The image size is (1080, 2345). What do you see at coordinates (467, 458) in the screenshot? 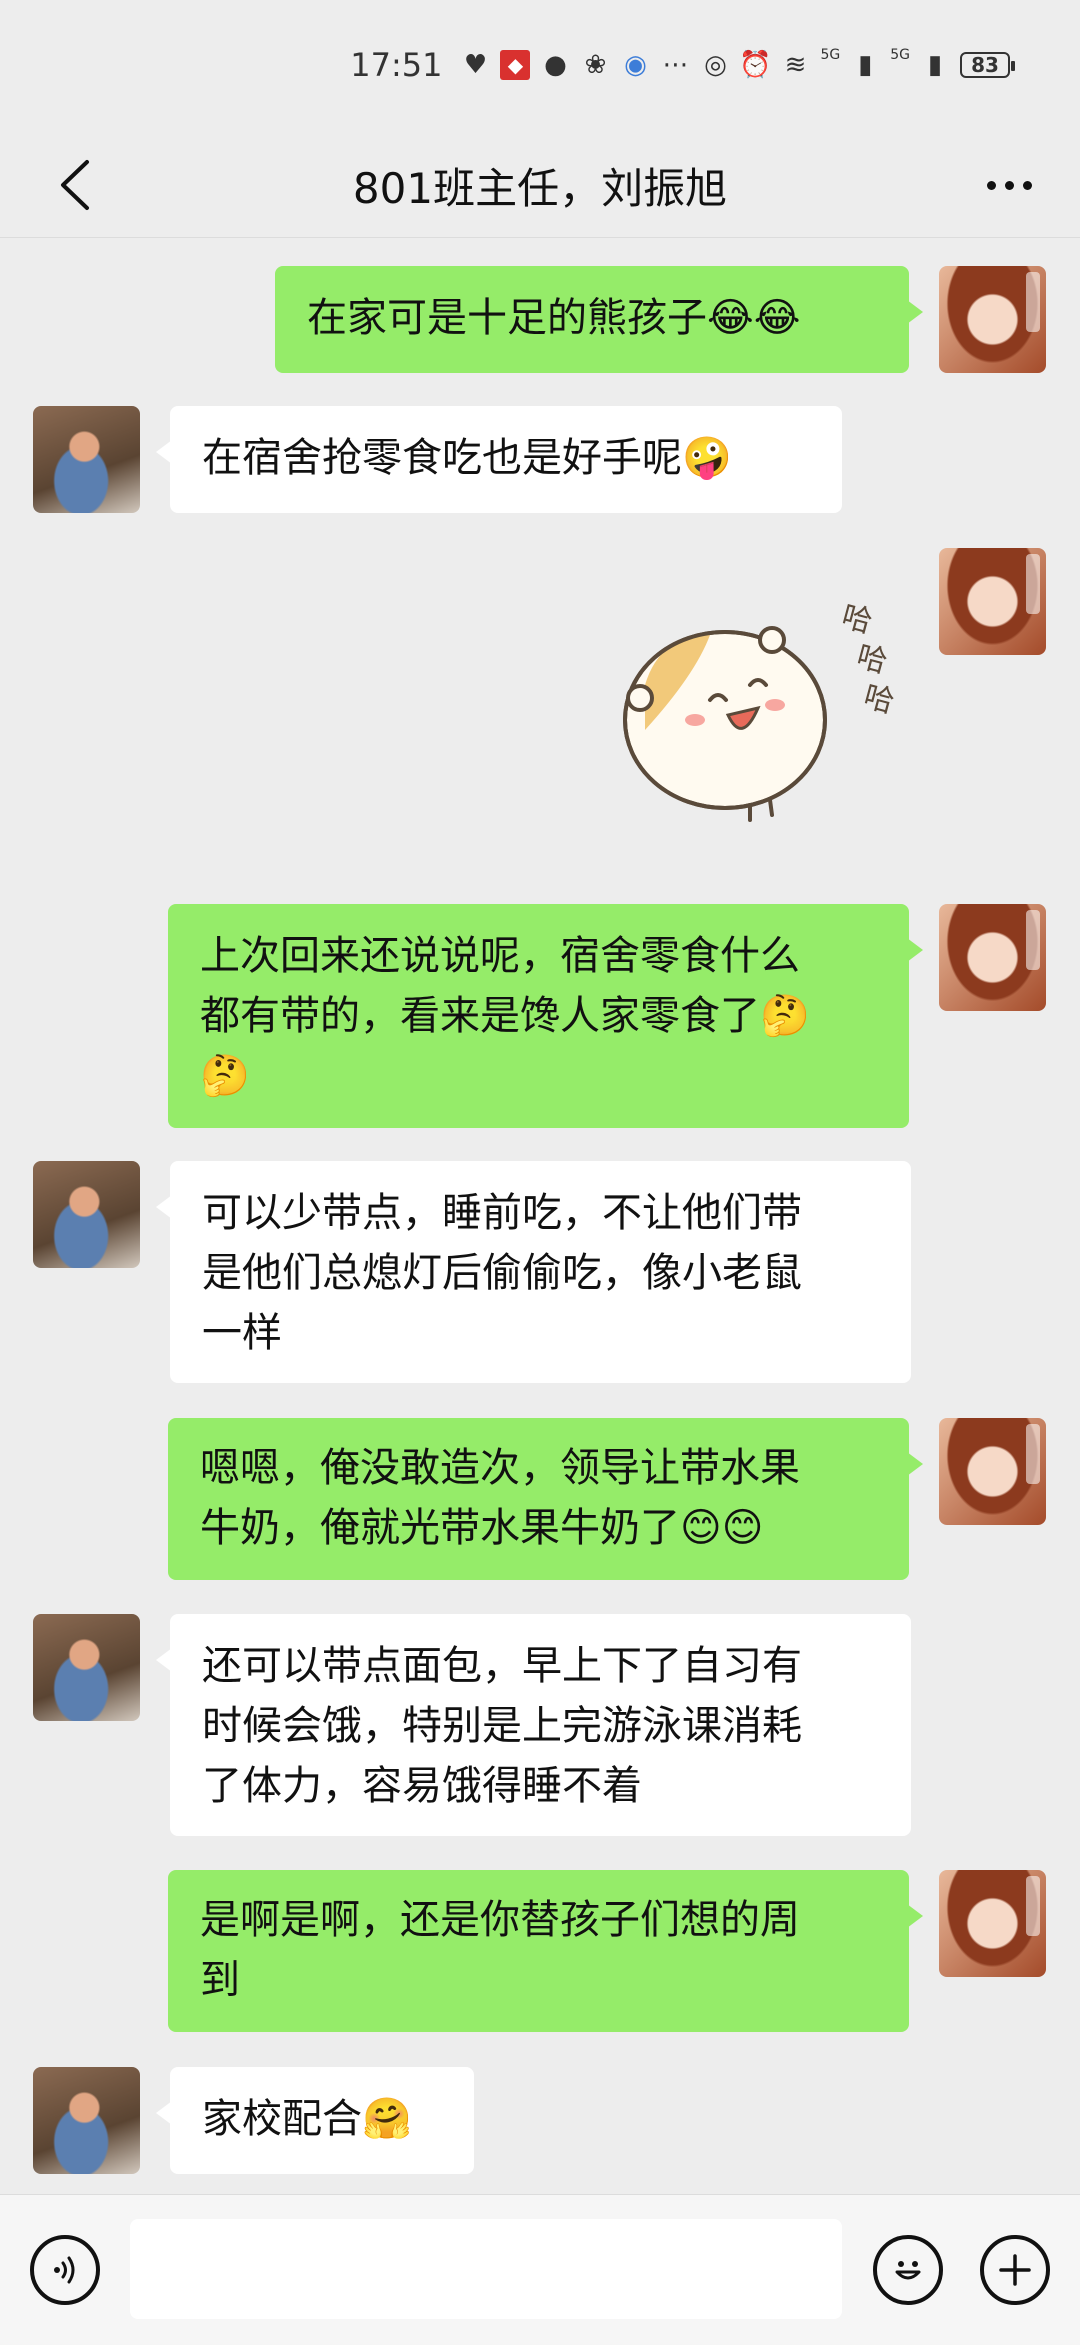
I see `message-text: 在宿舍抢零食吃也是好手呢🤪` at bounding box center [467, 458].